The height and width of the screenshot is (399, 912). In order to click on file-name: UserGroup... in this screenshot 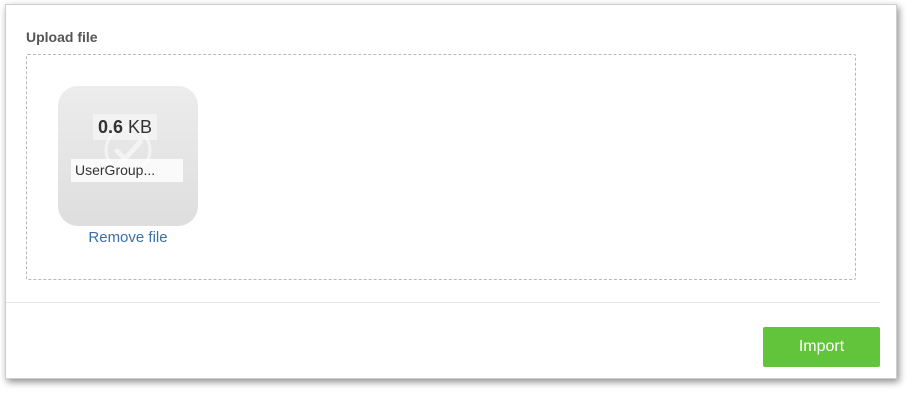, I will do `click(127, 170)`.